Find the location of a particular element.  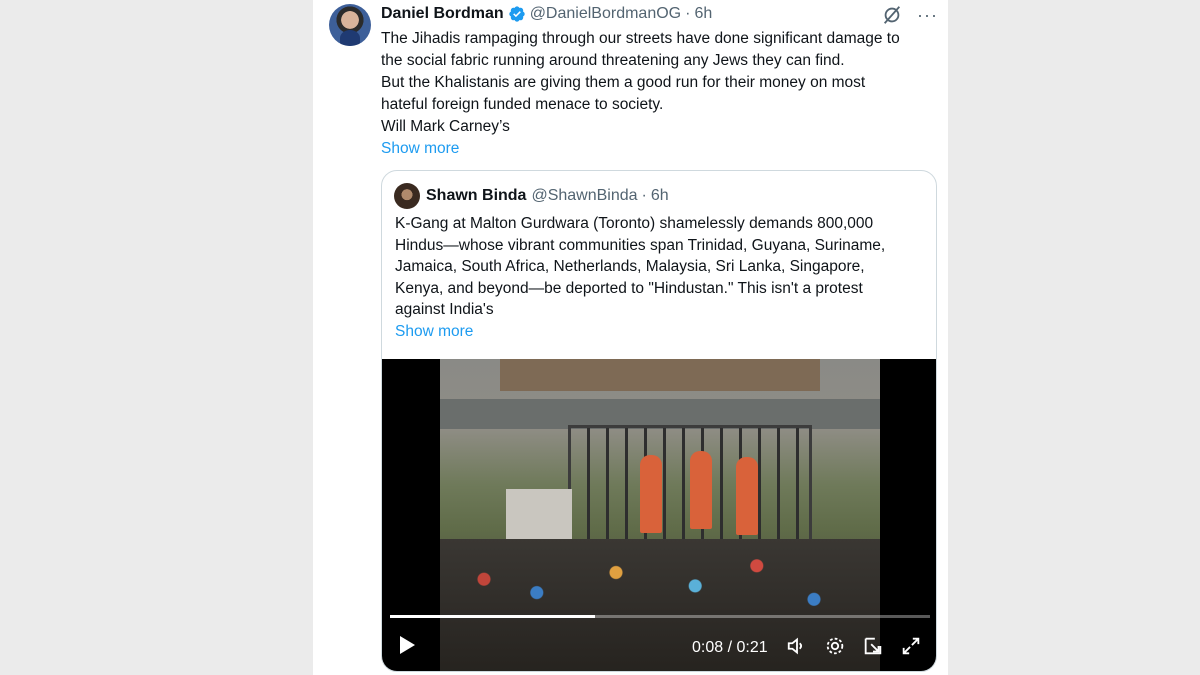

grok-icon is located at coordinates (892, 15).